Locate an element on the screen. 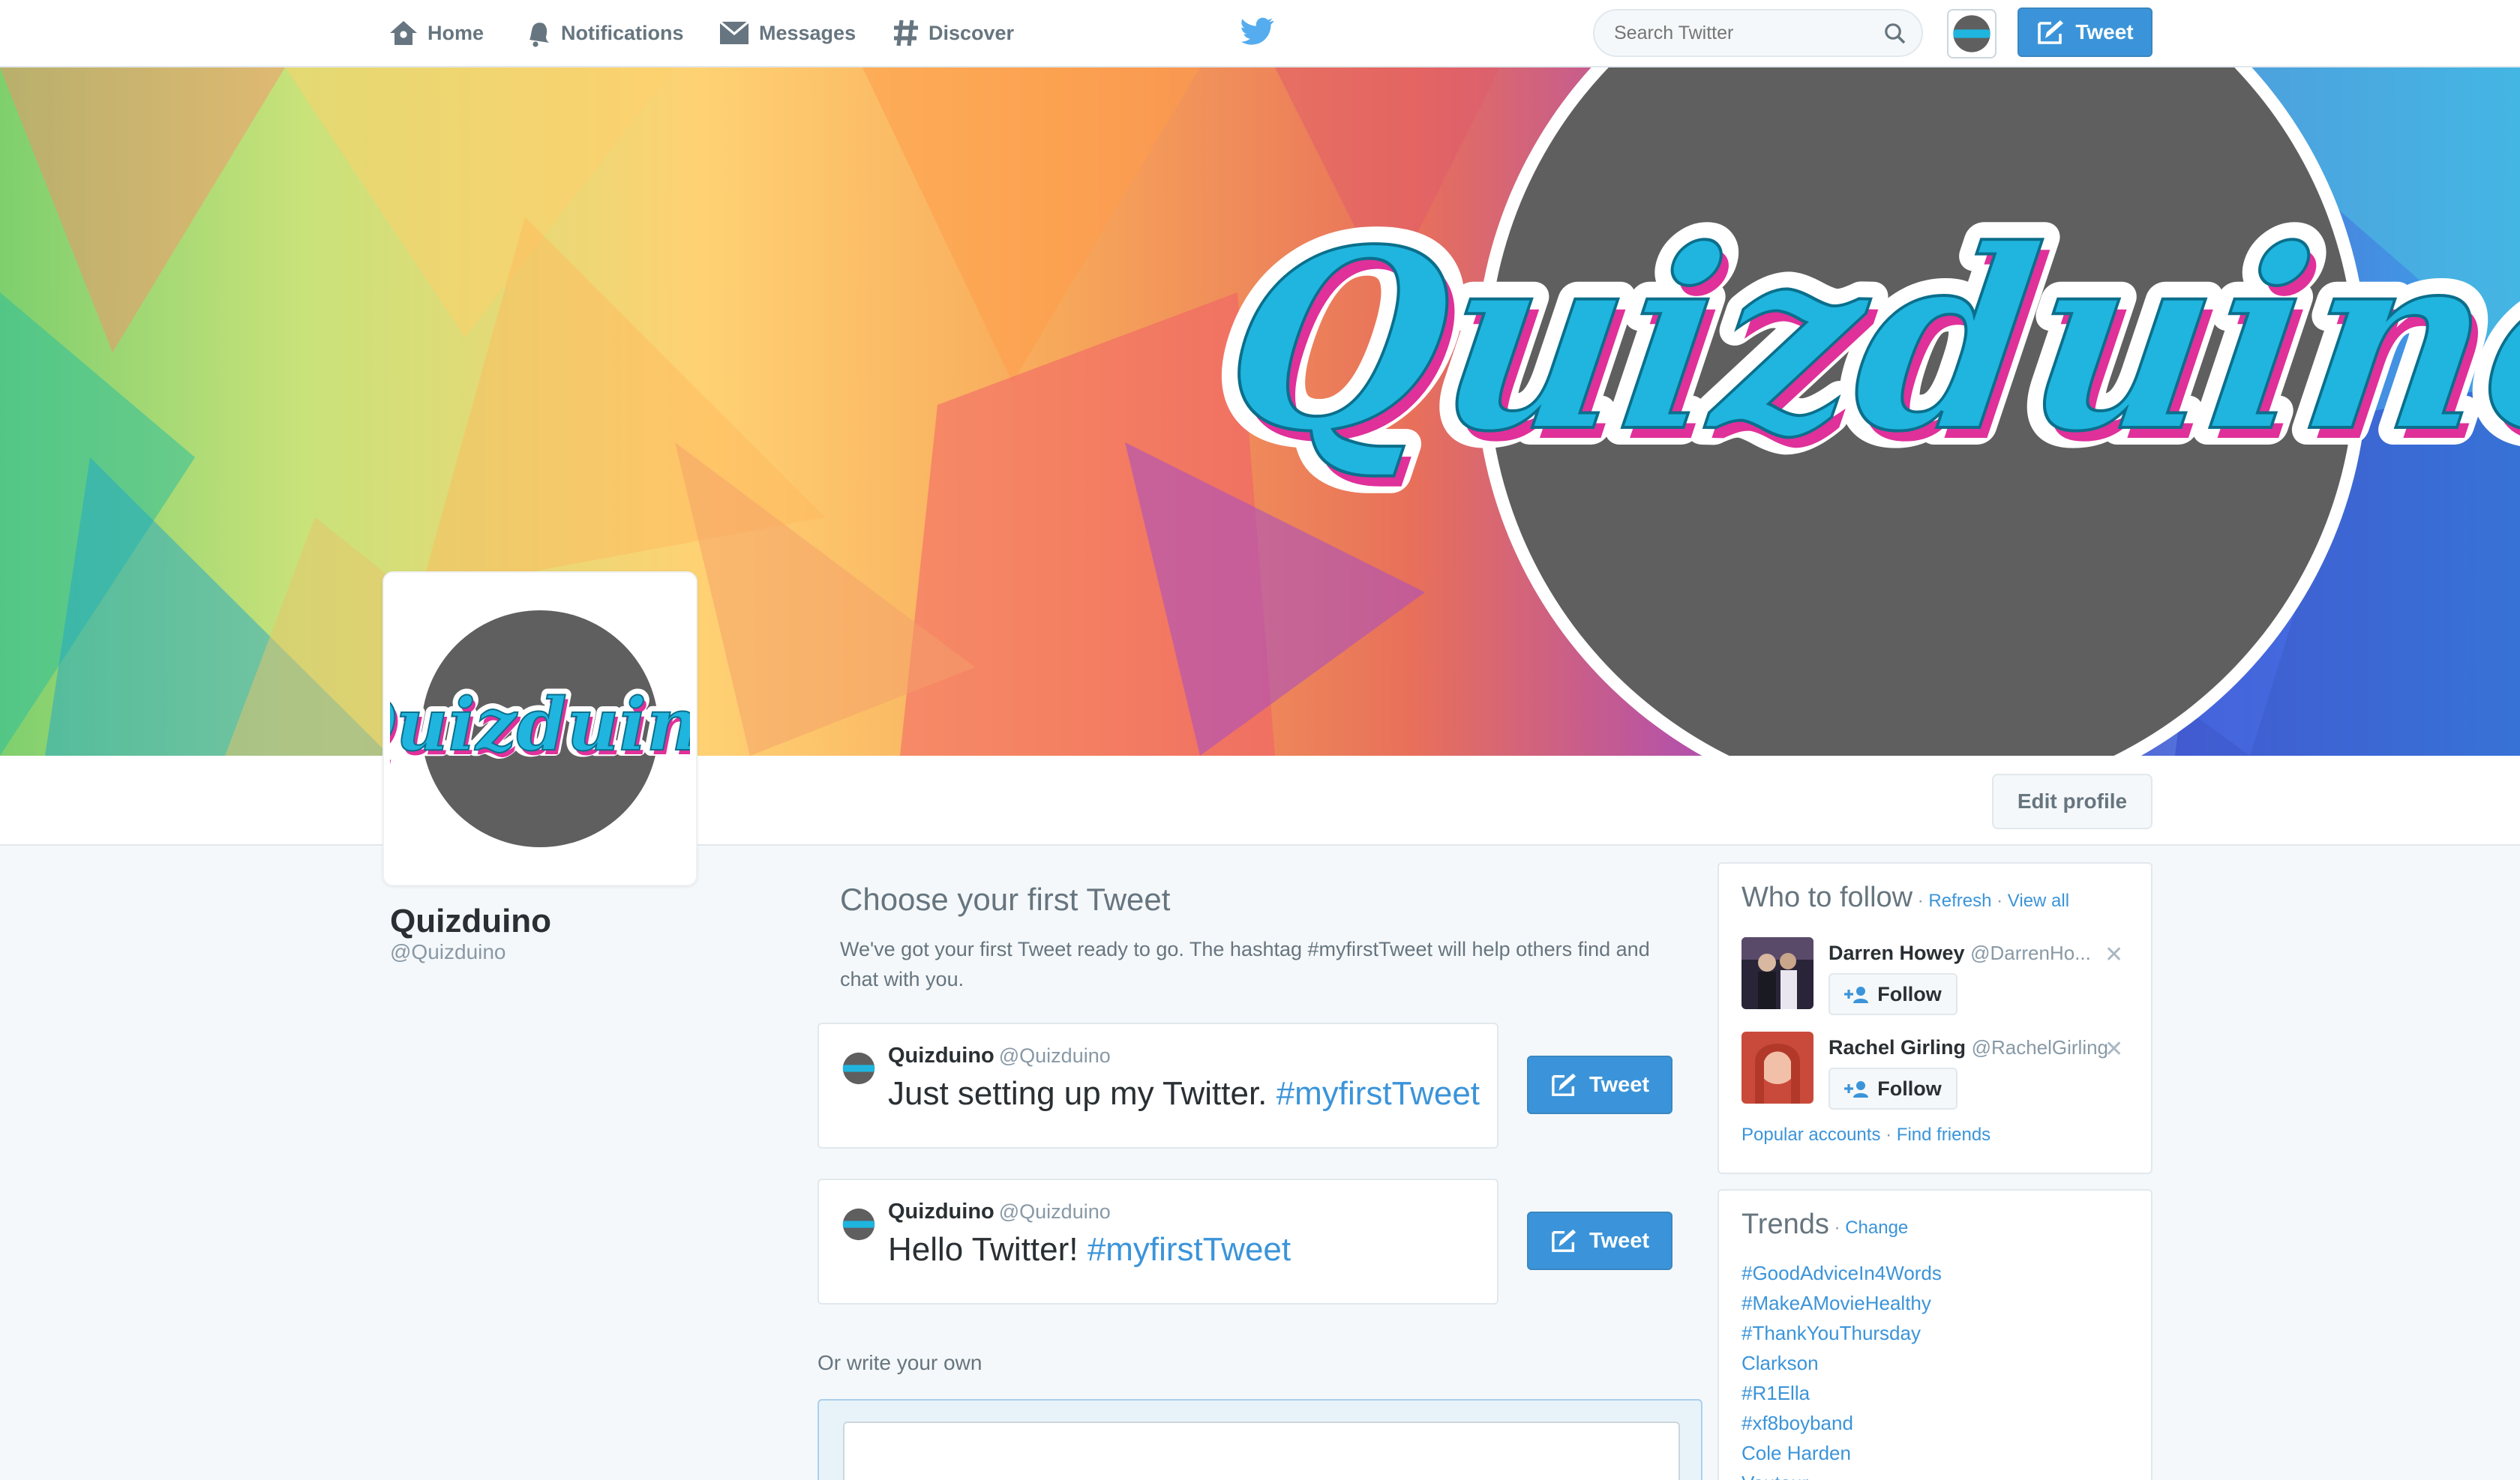 This screenshot has height=1480, width=2520. card-text-body: Hello Twitter! is located at coordinates (988, 1249).